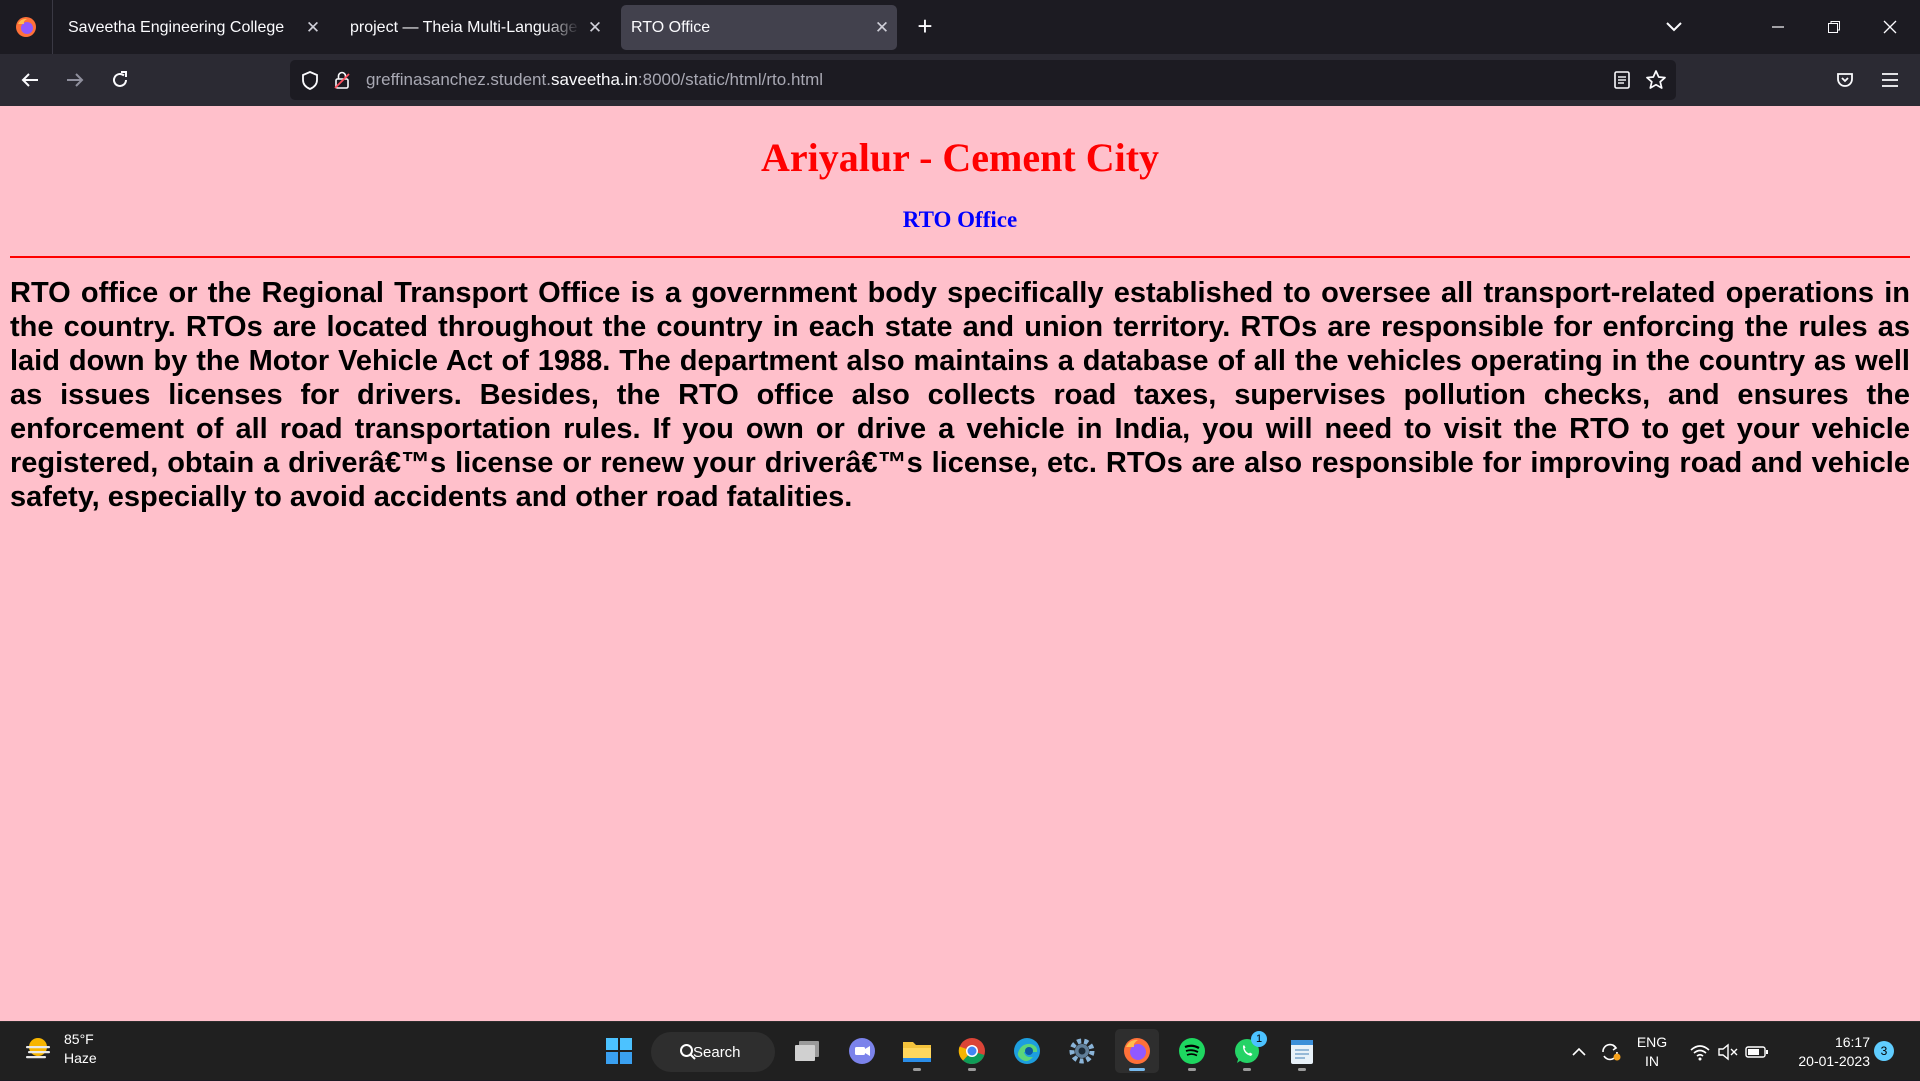 Image resolution: width=1920 pixels, height=1081 pixels. I want to click on new-tab-button: +, so click(925, 27).